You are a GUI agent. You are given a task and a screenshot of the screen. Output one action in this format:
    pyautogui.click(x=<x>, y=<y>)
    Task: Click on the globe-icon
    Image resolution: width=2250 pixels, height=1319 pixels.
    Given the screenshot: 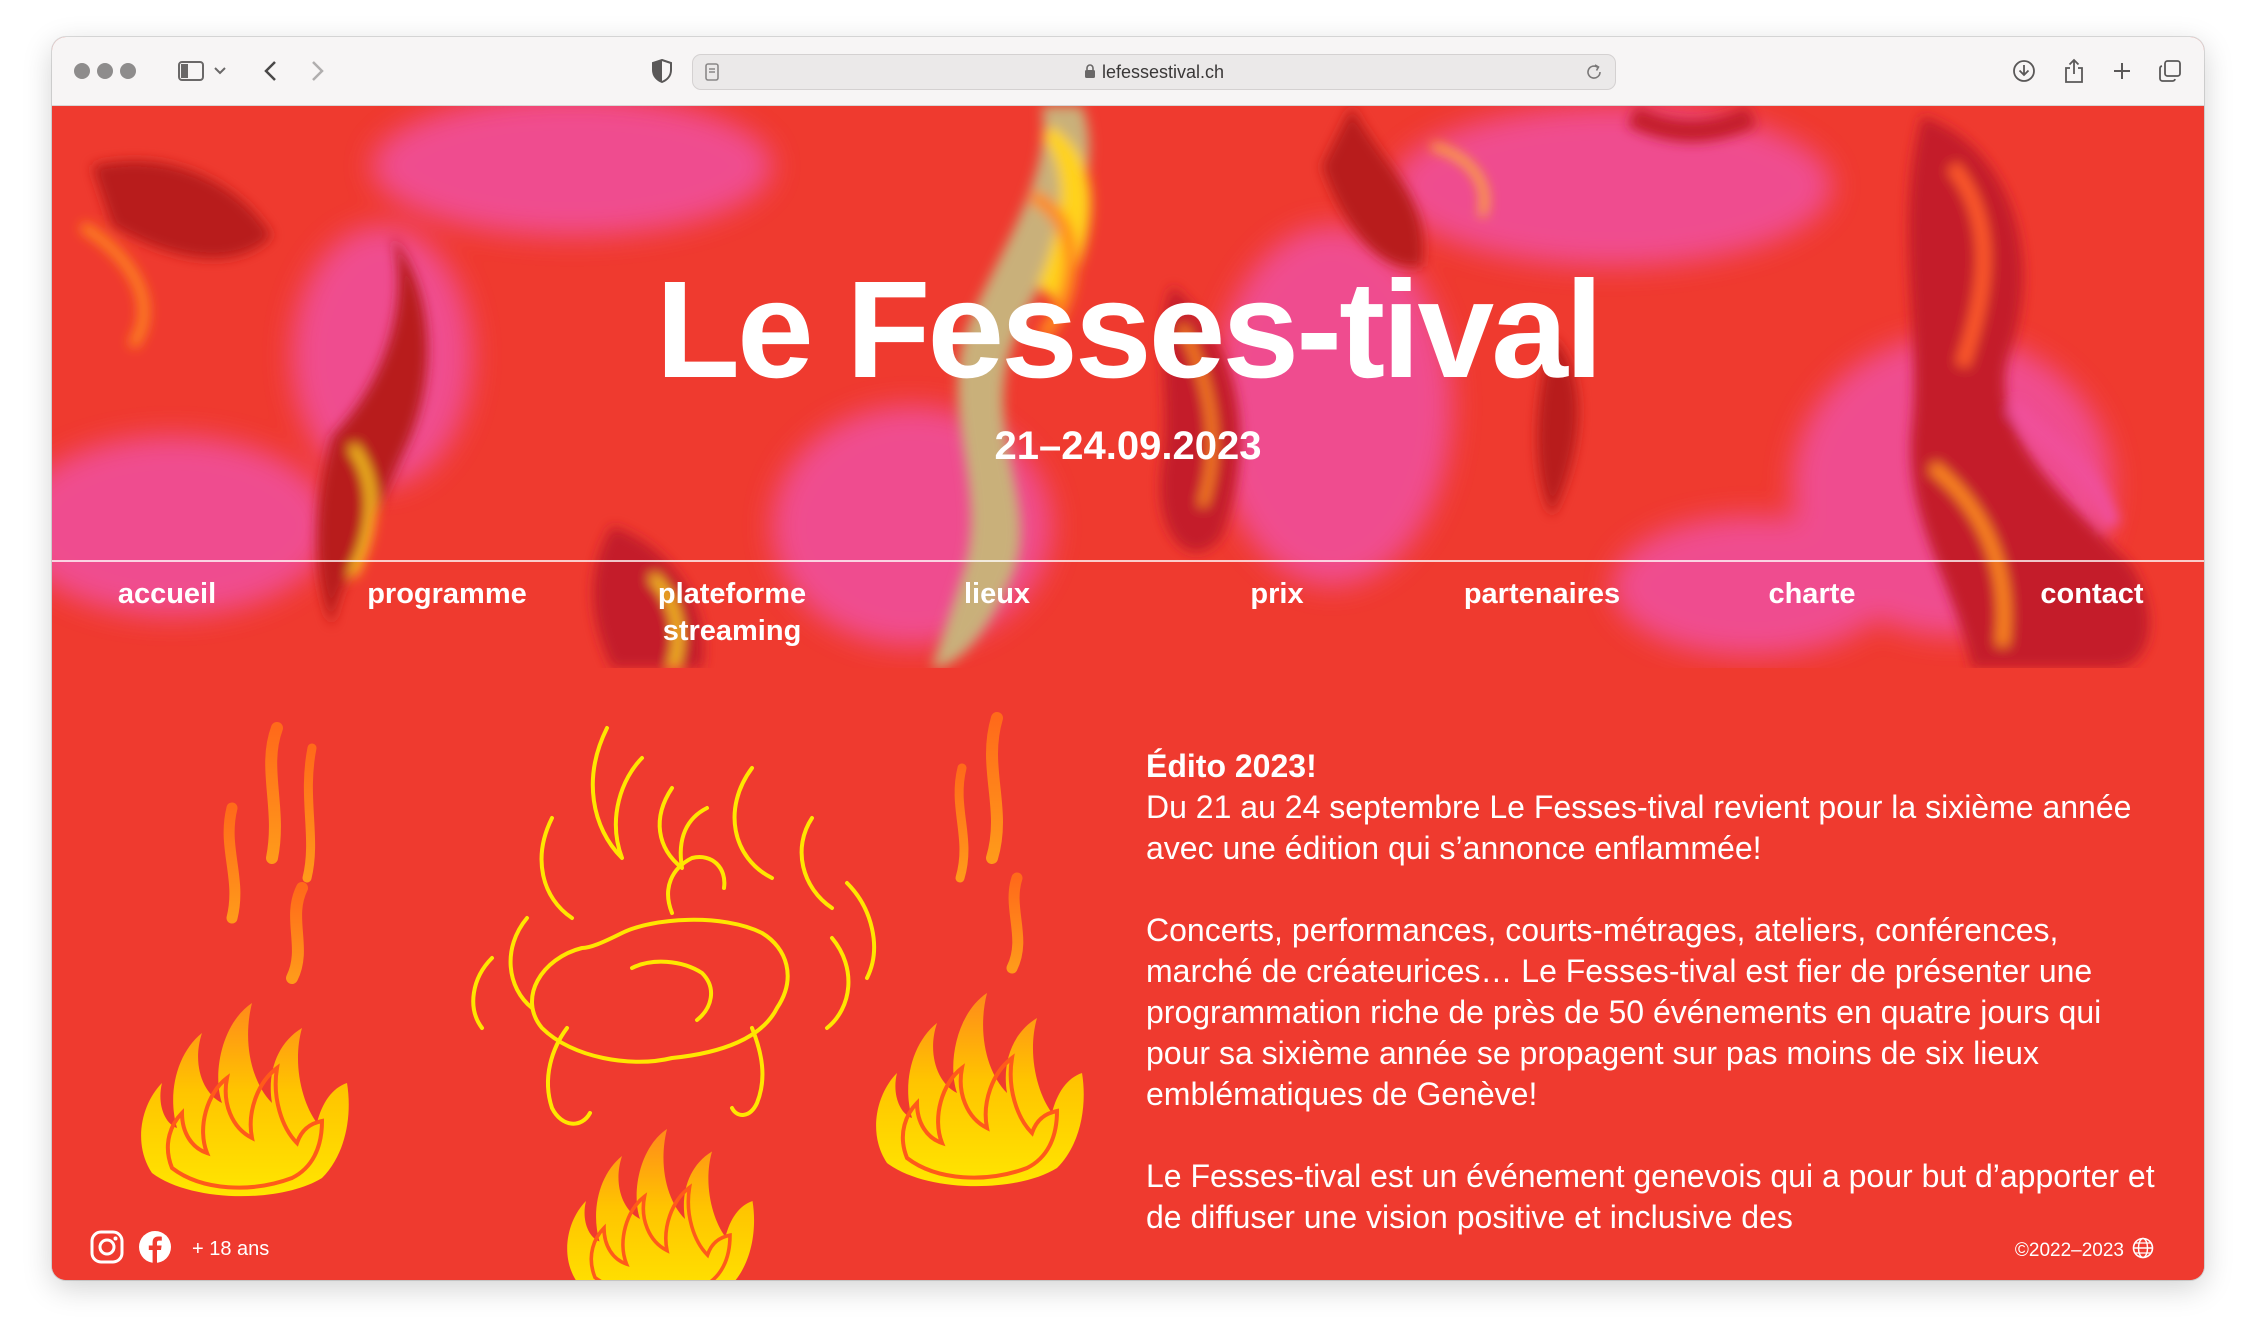 What is the action you would take?
    pyautogui.click(x=2143, y=1251)
    